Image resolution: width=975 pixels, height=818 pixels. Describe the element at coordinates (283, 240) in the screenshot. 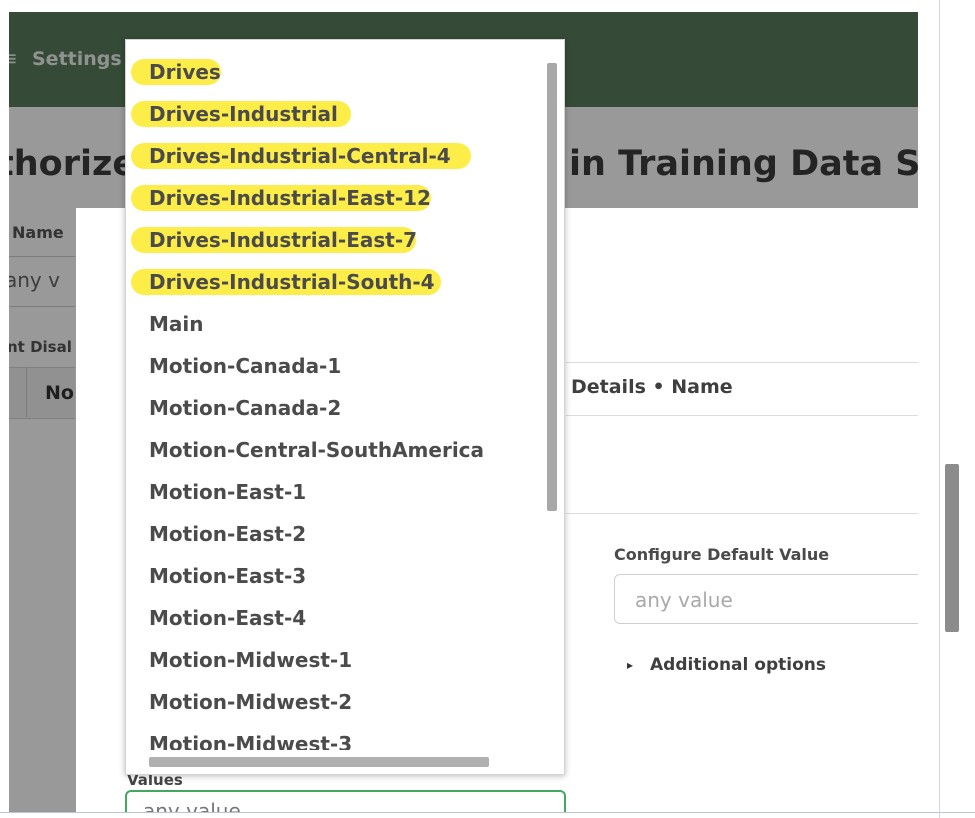

I see `dropdown-option: Drives-Industrial-East-7` at that location.